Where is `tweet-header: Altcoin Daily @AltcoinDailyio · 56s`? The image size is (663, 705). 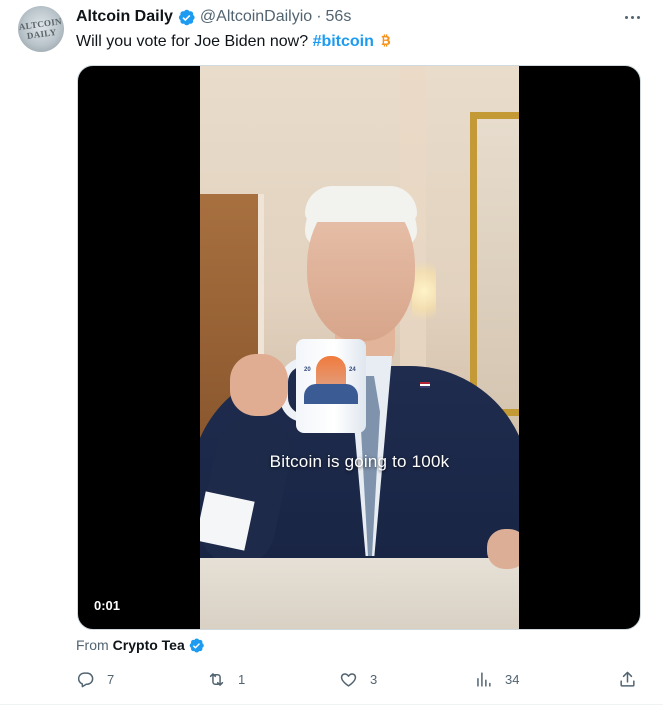
tweet-header: Altcoin Daily @AltcoinDailyio · 56s is located at coordinates (213, 17).